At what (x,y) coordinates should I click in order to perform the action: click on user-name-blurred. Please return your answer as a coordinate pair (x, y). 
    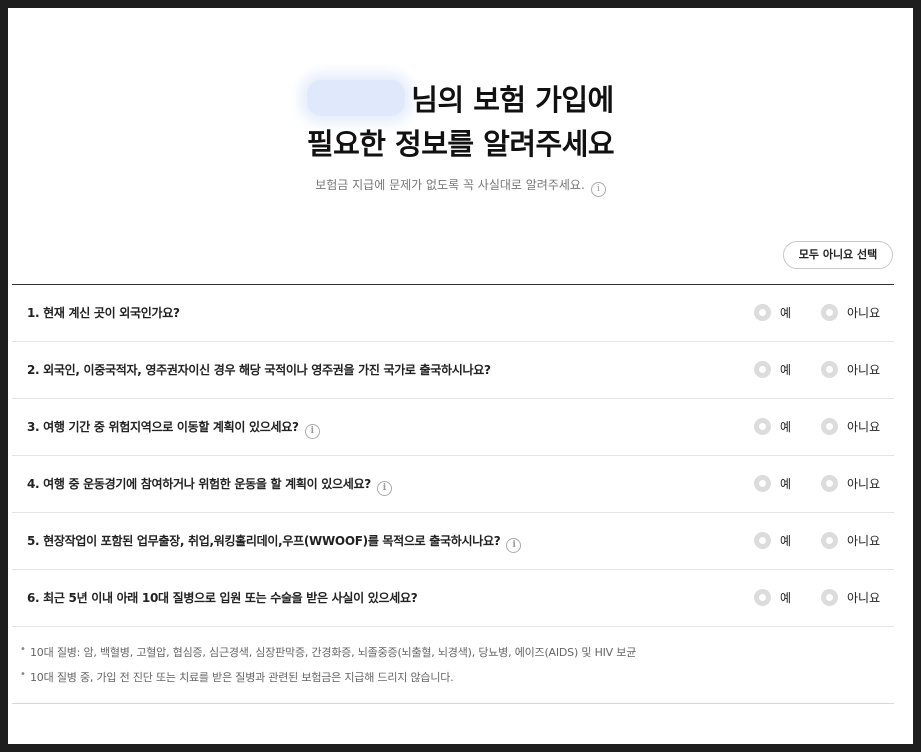
    Looking at the image, I should click on (356, 98).